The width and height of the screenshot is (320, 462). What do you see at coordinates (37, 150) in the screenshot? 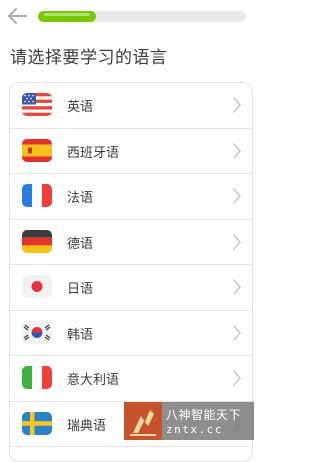
I see `spain-flag-icon` at bounding box center [37, 150].